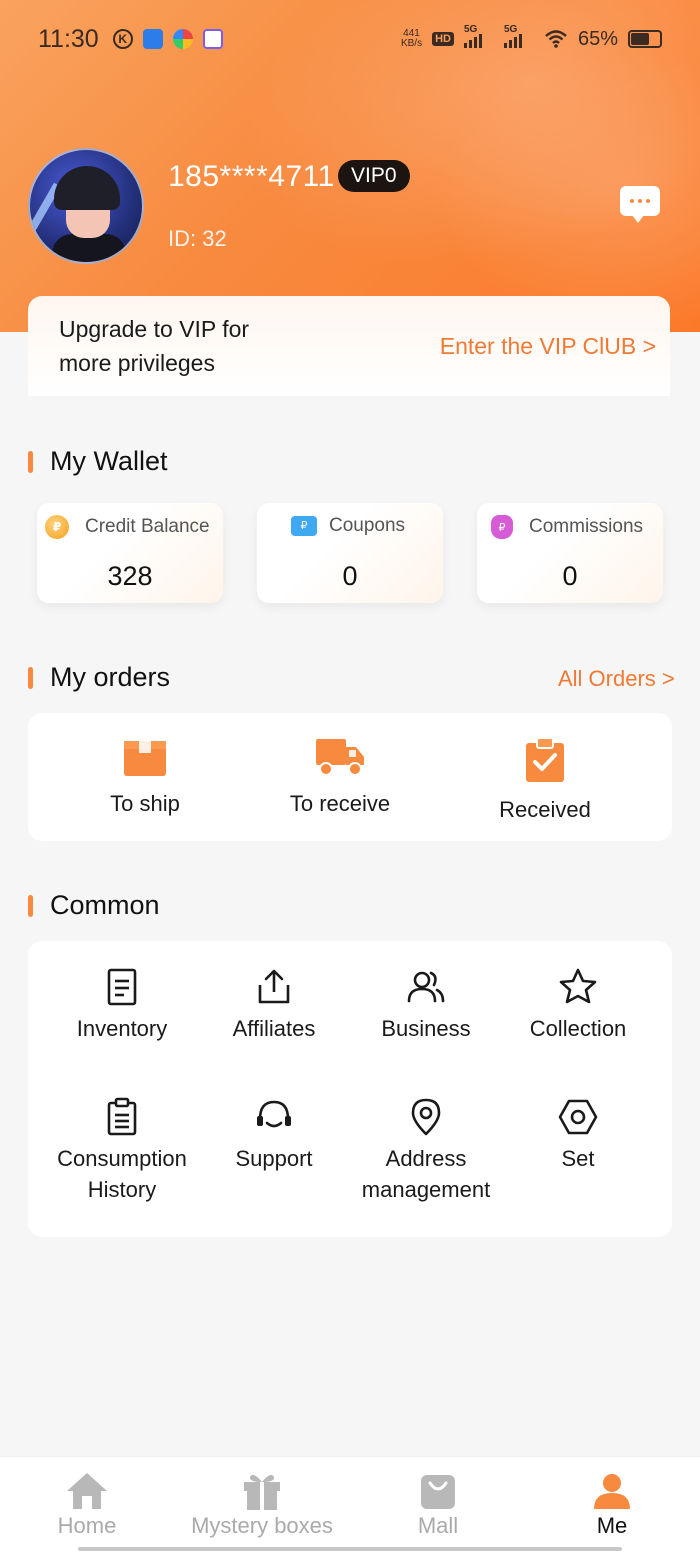 This screenshot has height=1555, width=700. What do you see at coordinates (127, 527) in the screenshot?
I see `credit-balance-header: ₽ Credit Balance` at bounding box center [127, 527].